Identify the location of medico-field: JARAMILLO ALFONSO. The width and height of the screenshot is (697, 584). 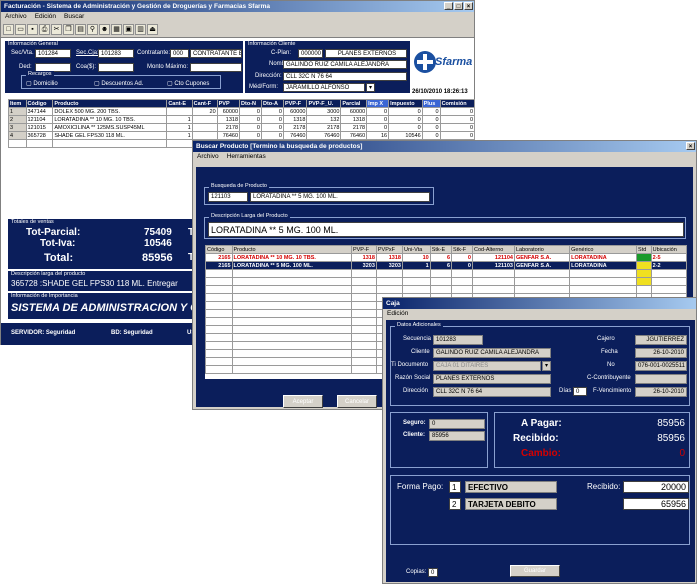
(324, 87).